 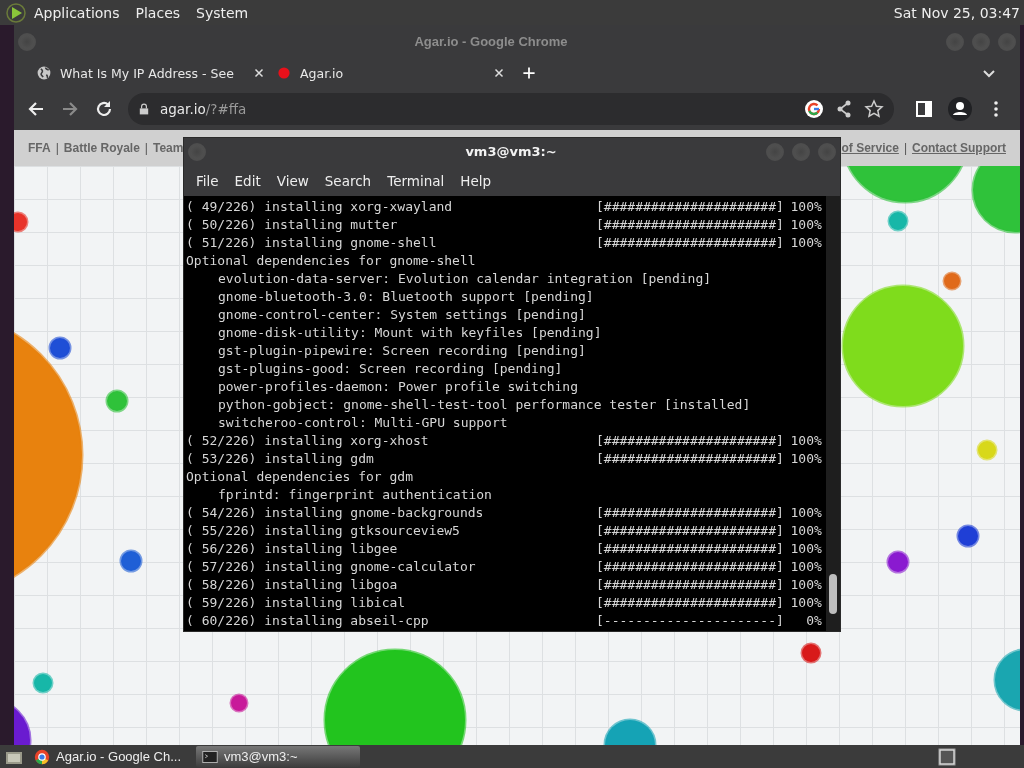 I want to click on terminal-line: ( 57/226) installing gnome-calculator, so click(x=331, y=566).